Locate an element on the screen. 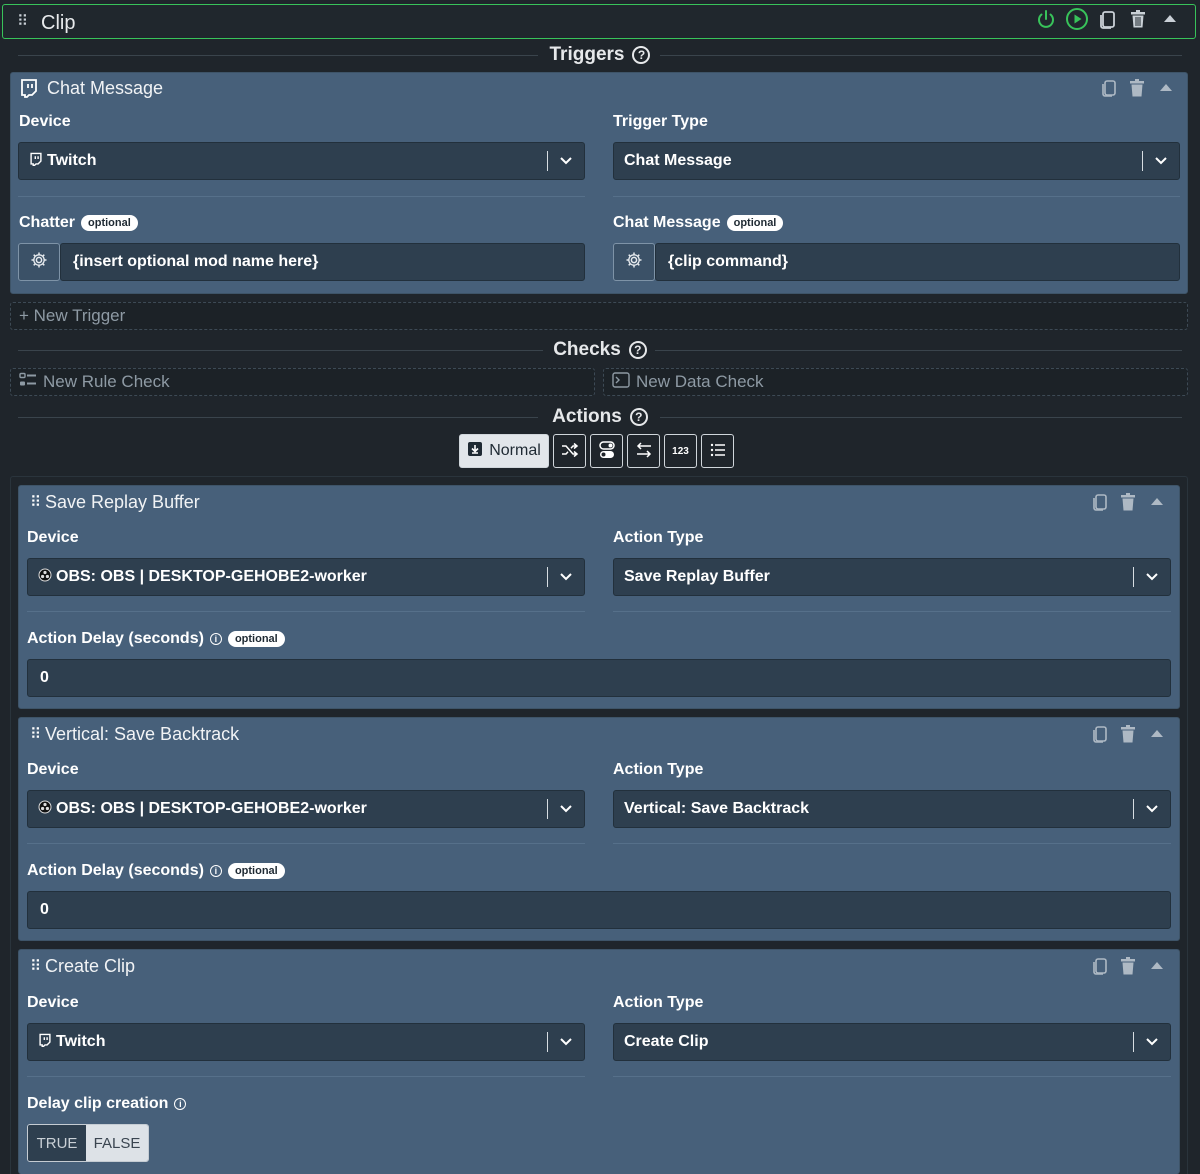 The height and width of the screenshot is (1174, 1200). action-type-select: Save Replay Buffer is located at coordinates (892, 577).